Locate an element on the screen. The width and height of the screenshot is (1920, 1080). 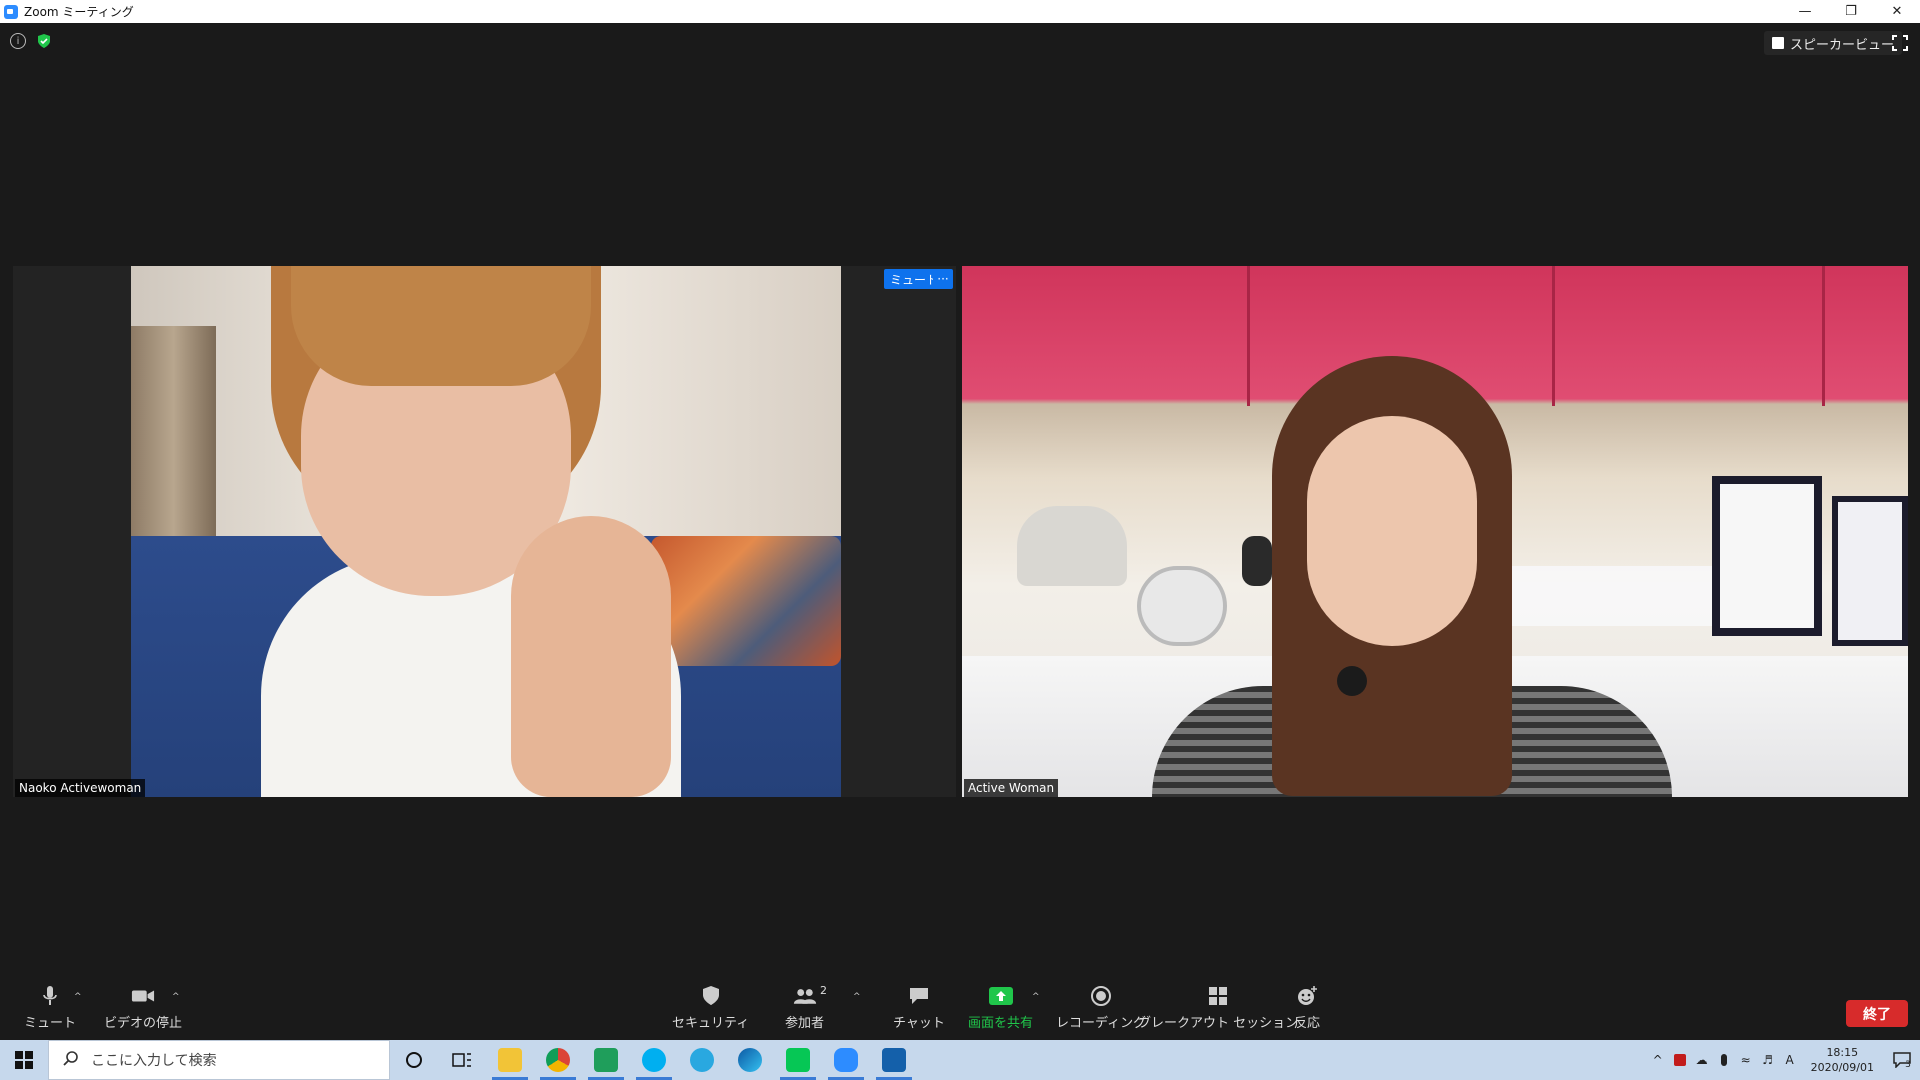
security-button: セキュリティ is located at coordinates (710, 1007).